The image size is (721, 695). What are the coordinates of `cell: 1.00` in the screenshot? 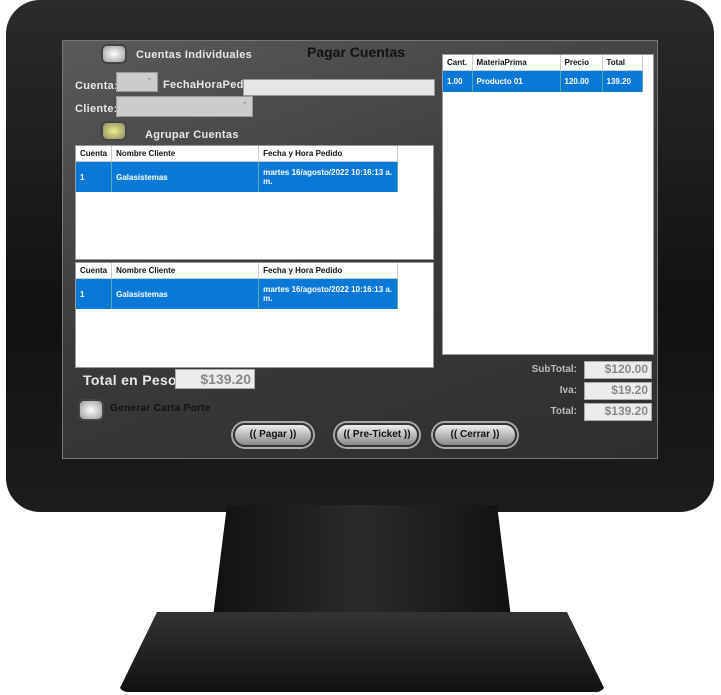 It's located at (458, 81).